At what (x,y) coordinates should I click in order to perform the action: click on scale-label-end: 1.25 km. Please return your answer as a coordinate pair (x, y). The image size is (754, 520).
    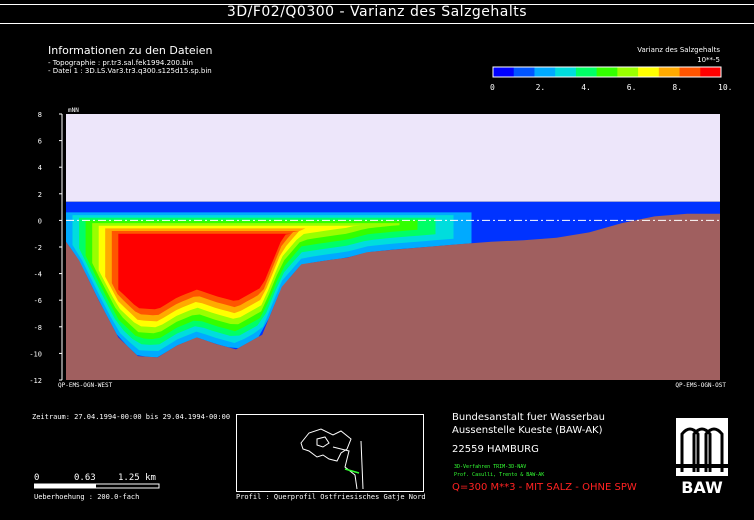
    Looking at the image, I should click on (137, 478).